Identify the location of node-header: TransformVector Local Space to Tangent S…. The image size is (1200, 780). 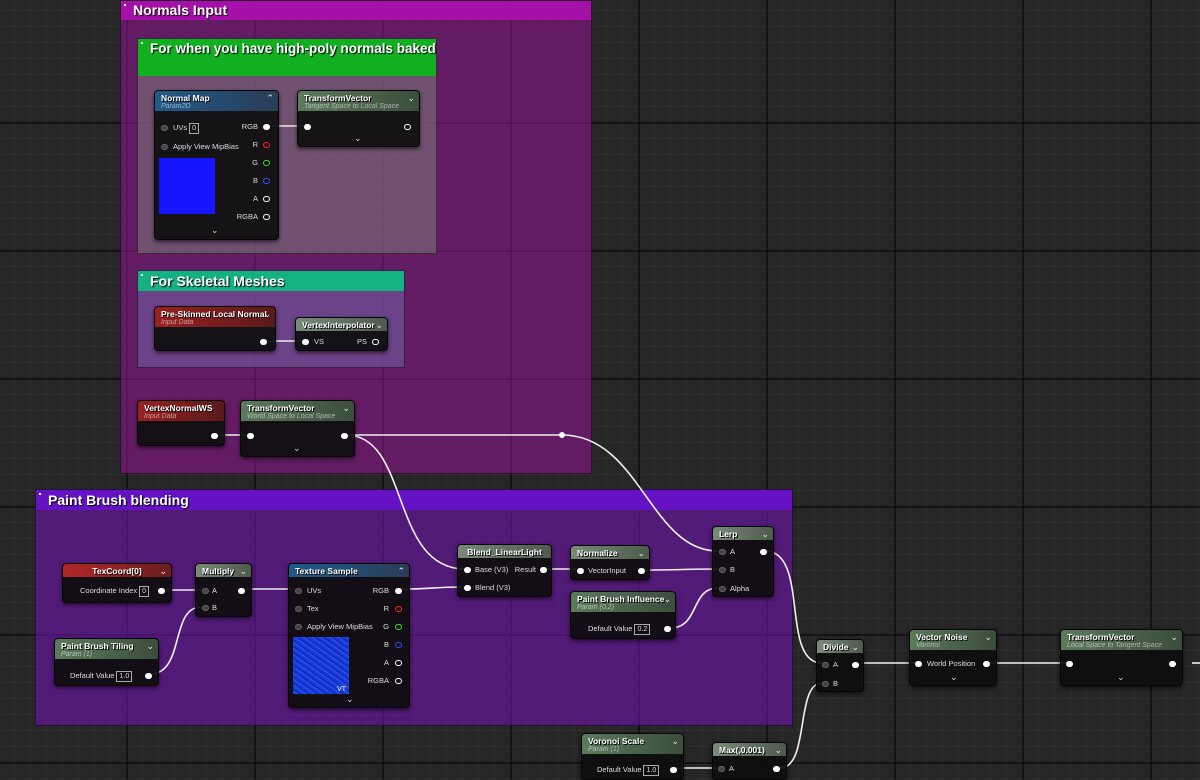
(1121, 640).